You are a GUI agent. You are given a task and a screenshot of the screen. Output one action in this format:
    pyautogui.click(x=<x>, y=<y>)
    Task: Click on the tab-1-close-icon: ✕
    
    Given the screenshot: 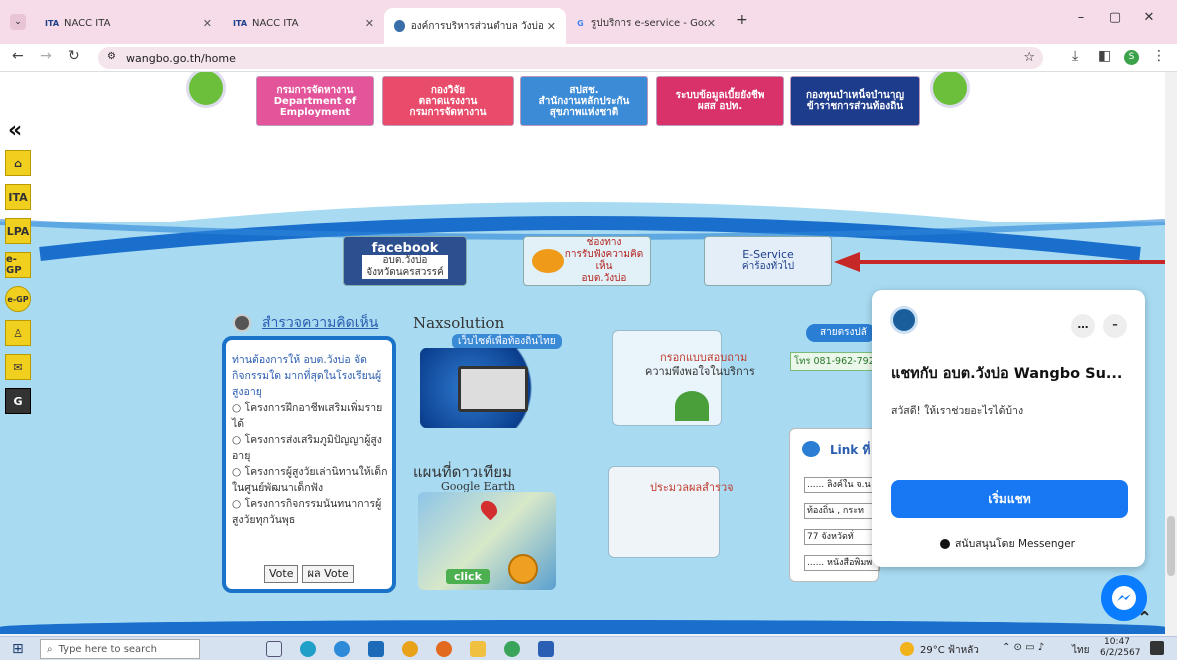 What is the action you would take?
    pyautogui.click(x=207, y=23)
    